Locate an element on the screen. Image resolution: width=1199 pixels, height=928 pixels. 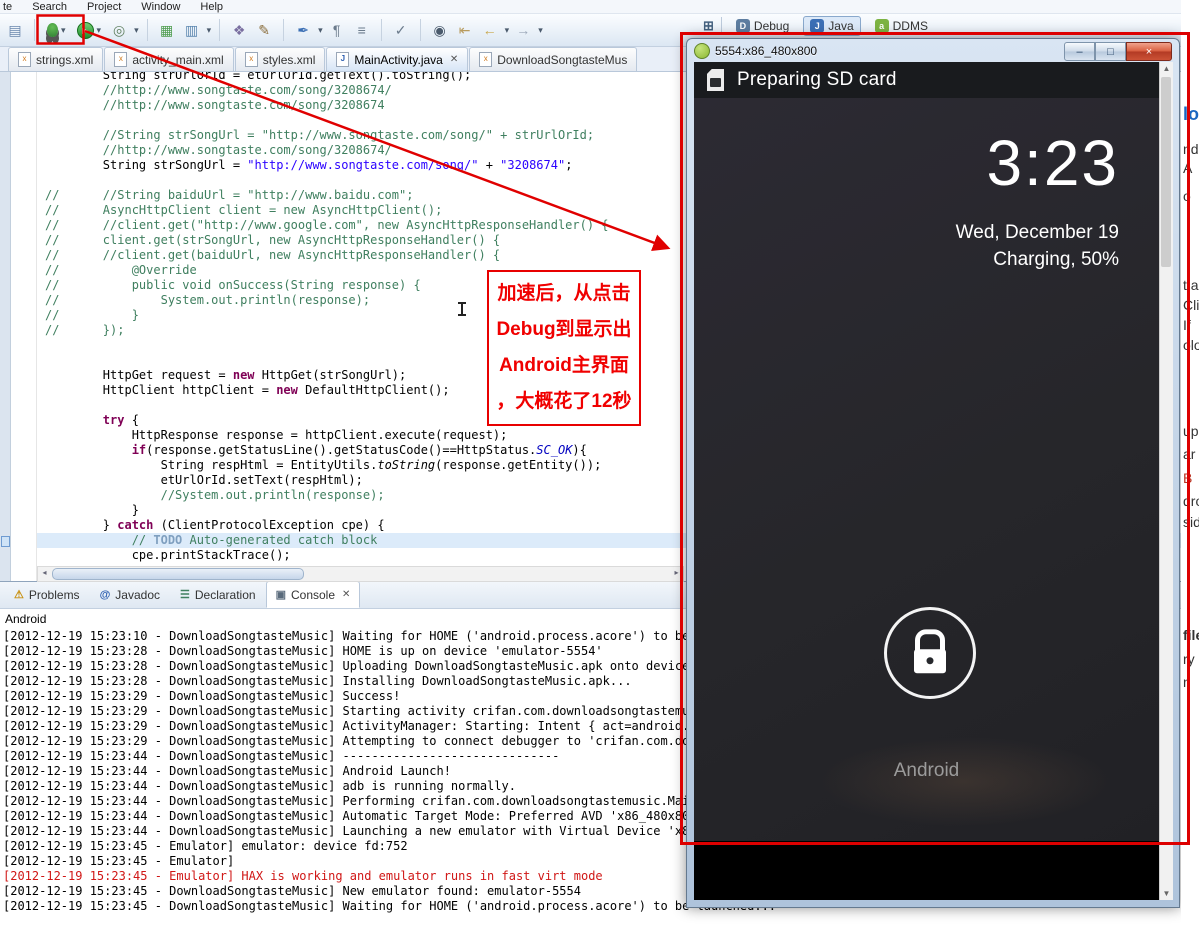
new-wizard-icon: ▤ is located at coordinates (15, 30).